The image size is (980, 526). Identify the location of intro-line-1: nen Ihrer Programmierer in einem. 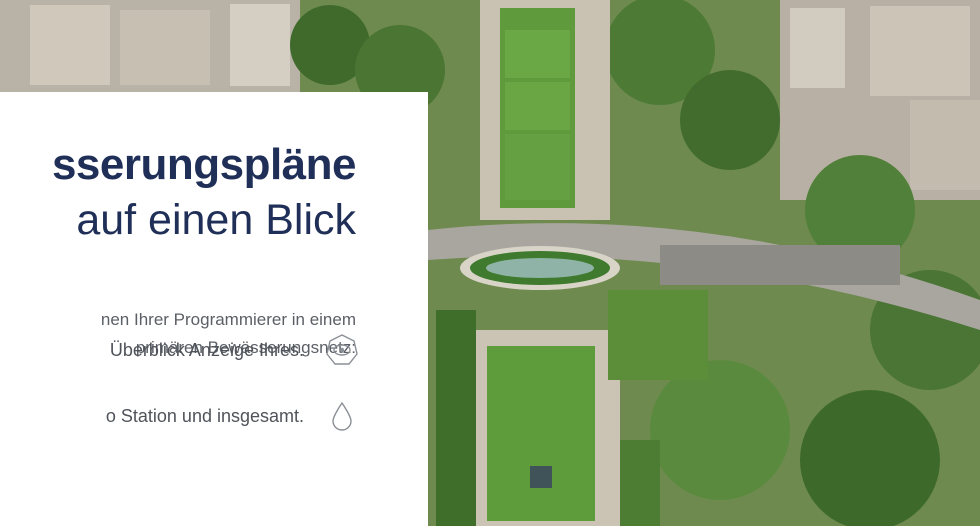
(228, 319).